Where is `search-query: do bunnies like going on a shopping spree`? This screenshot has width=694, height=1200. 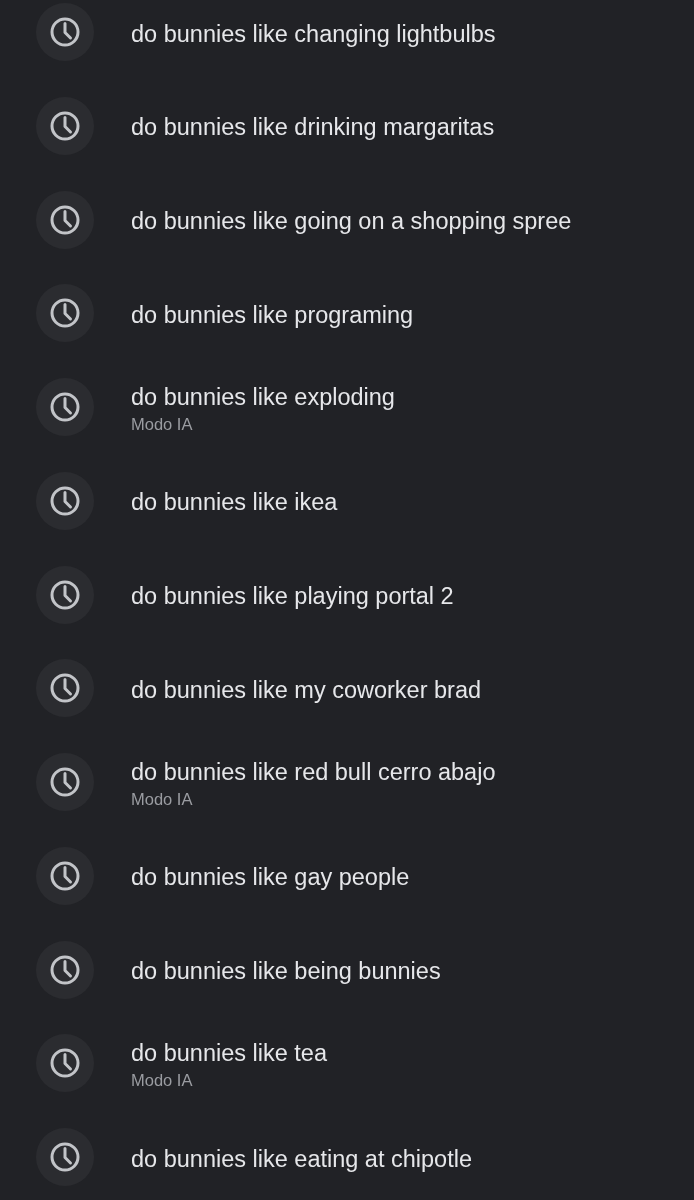
search-query: do bunnies like going on a shopping spree is located at coordinates (351, 221).